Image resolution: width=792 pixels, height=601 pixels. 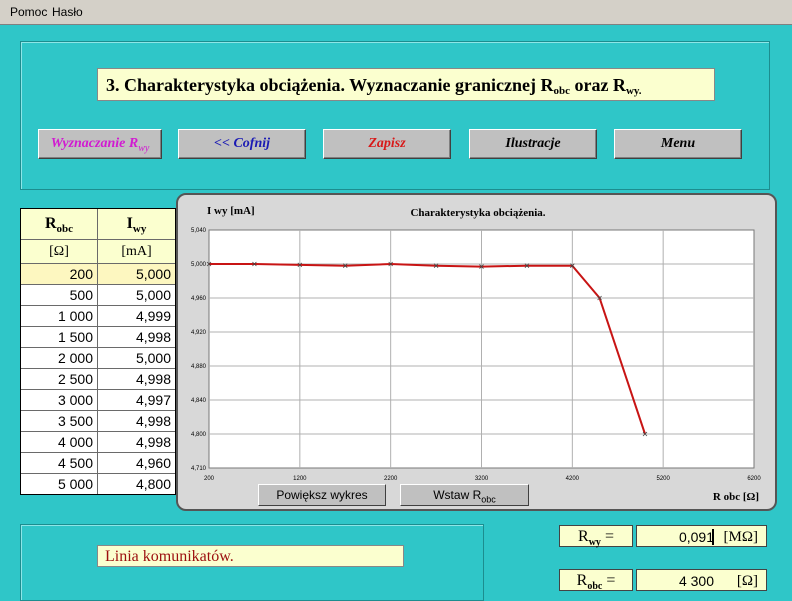 I want to click on y-tick-label: 4,710, so click(x=199, y=469).